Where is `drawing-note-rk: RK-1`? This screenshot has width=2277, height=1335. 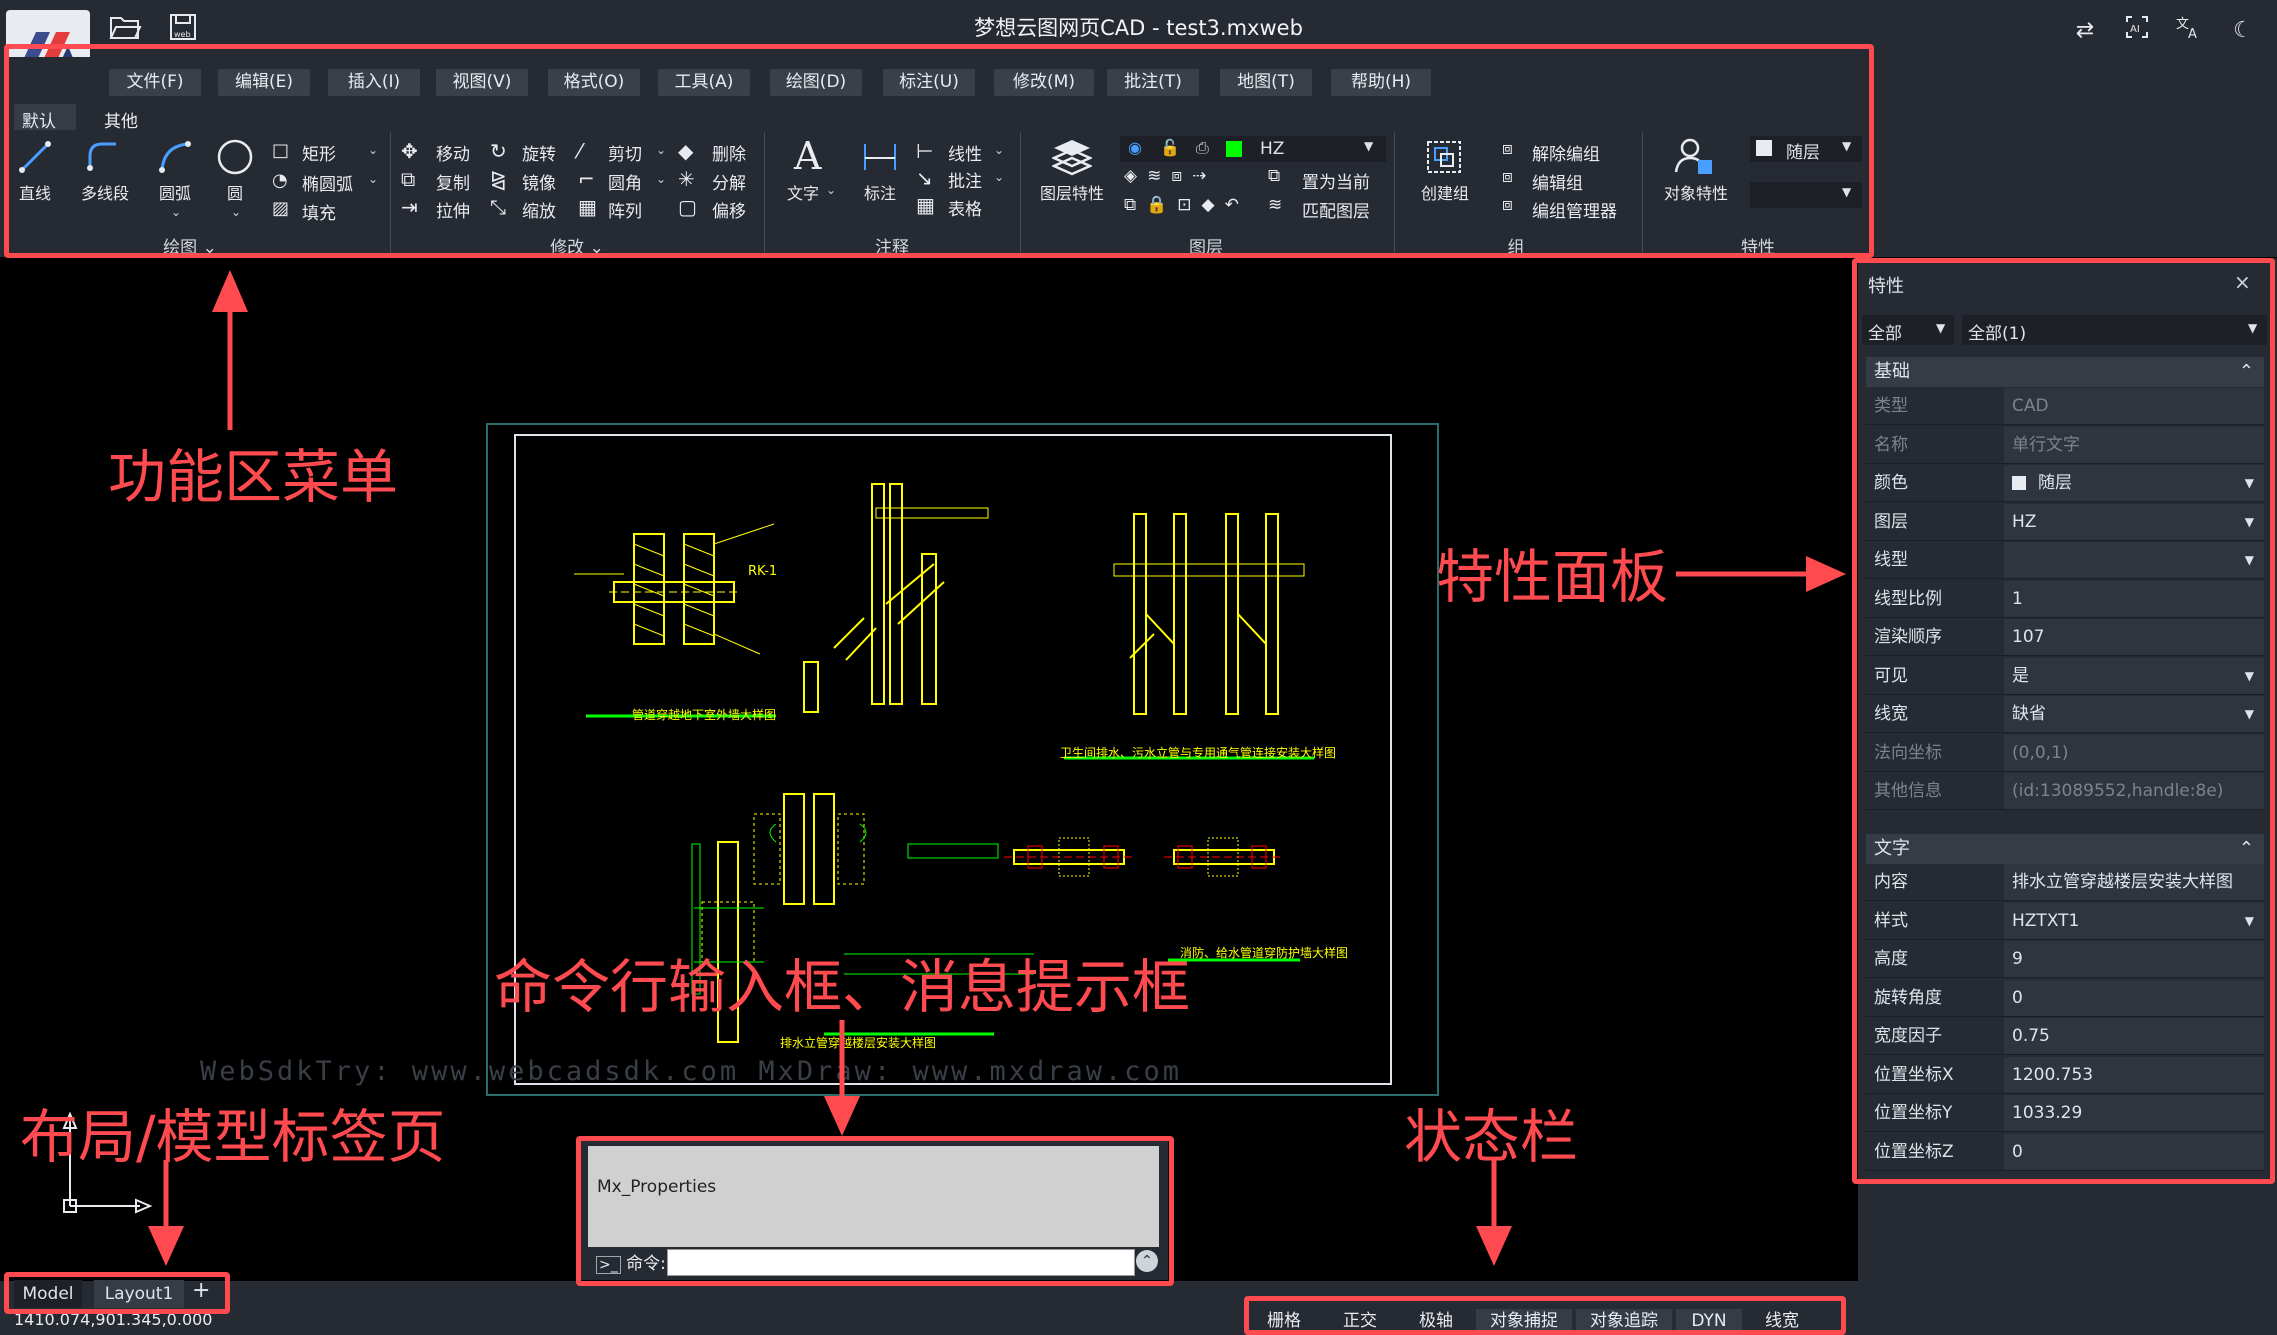
drawing-note-rk: RK-1 is located at coordinates (763, 571).